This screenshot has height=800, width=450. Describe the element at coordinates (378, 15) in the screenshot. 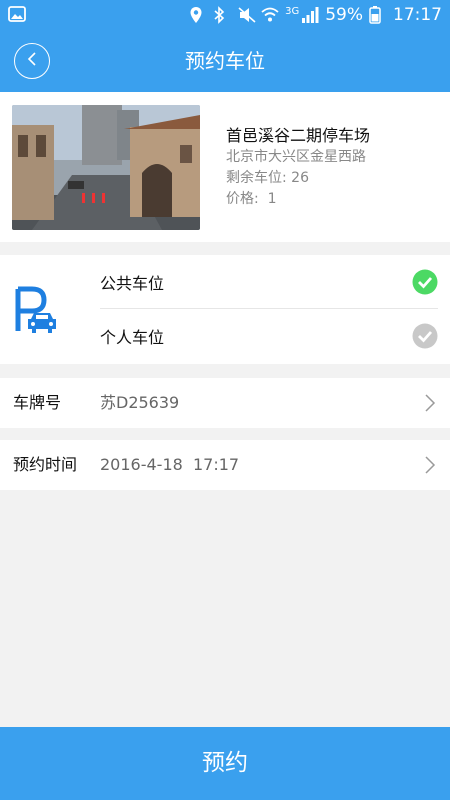

I see `battery-icon` at that location.